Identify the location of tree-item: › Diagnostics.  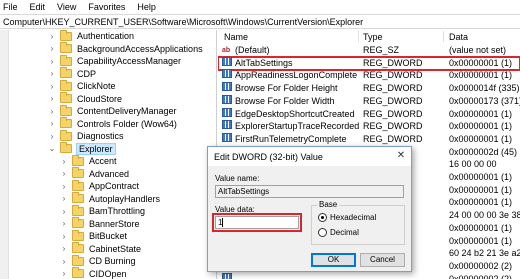
(86, 136).